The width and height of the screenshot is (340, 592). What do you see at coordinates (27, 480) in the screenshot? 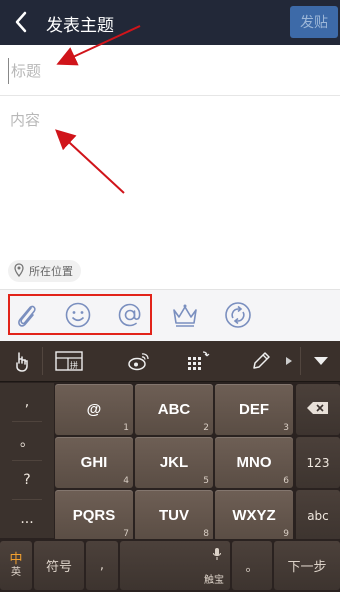
I see `symbol-item: ?` at bounding box center [27, 480].